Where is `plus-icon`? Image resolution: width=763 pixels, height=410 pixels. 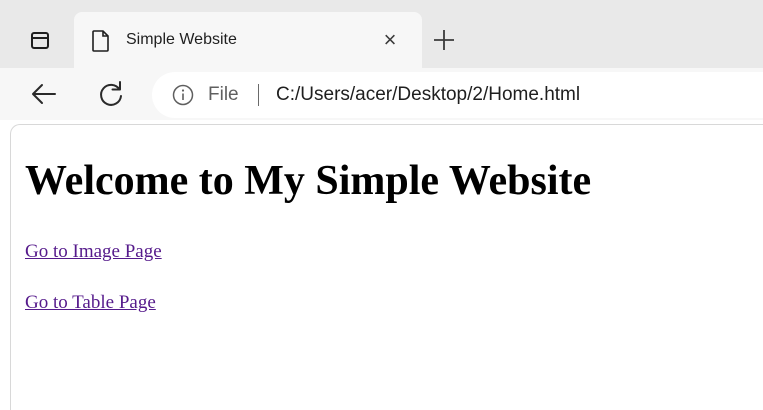 plus-icon is located at coordinates (444, 40).